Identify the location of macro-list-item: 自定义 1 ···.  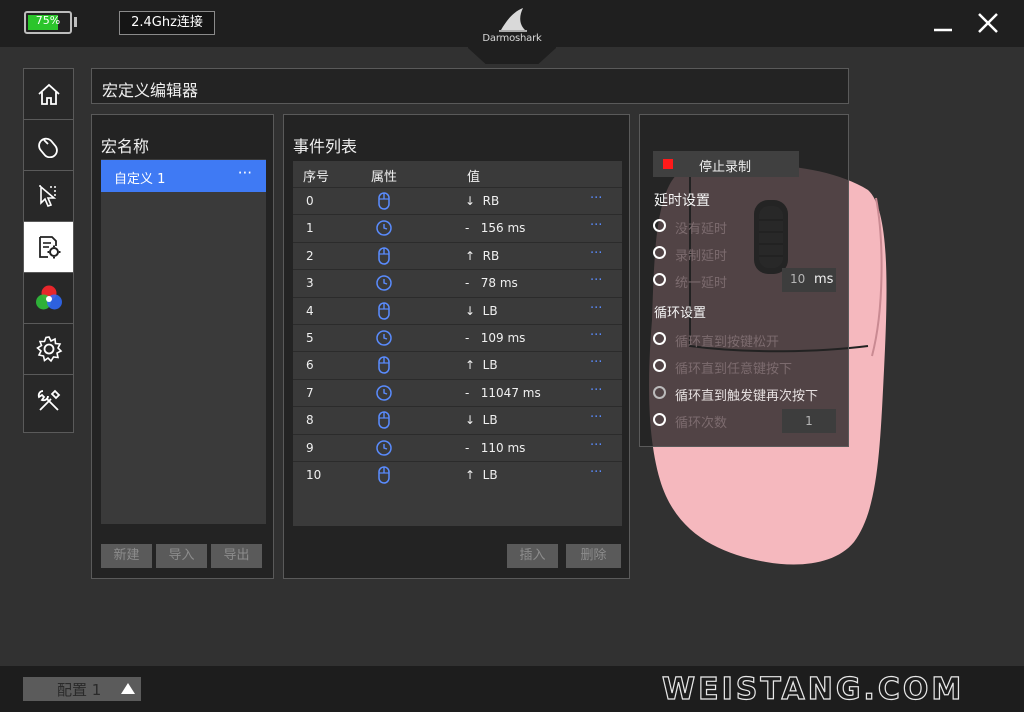
(183, 176).